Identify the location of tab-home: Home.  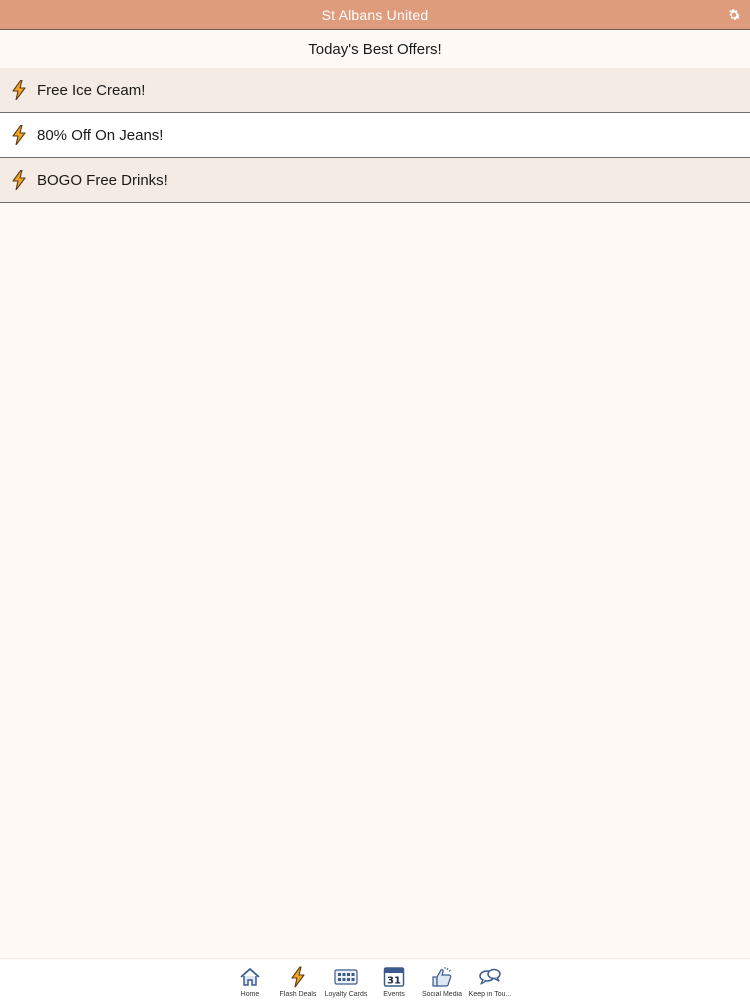
(250, 979).